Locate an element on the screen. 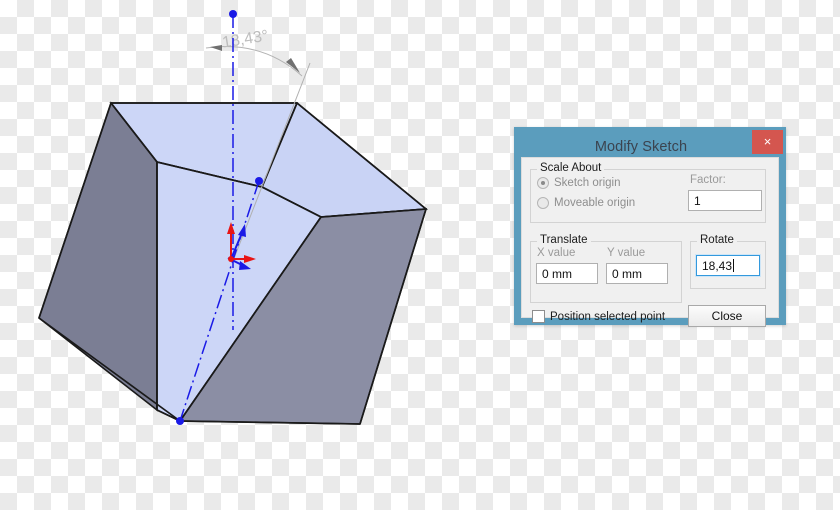  dimension-arrow-left is located at coordinates (216, 48).